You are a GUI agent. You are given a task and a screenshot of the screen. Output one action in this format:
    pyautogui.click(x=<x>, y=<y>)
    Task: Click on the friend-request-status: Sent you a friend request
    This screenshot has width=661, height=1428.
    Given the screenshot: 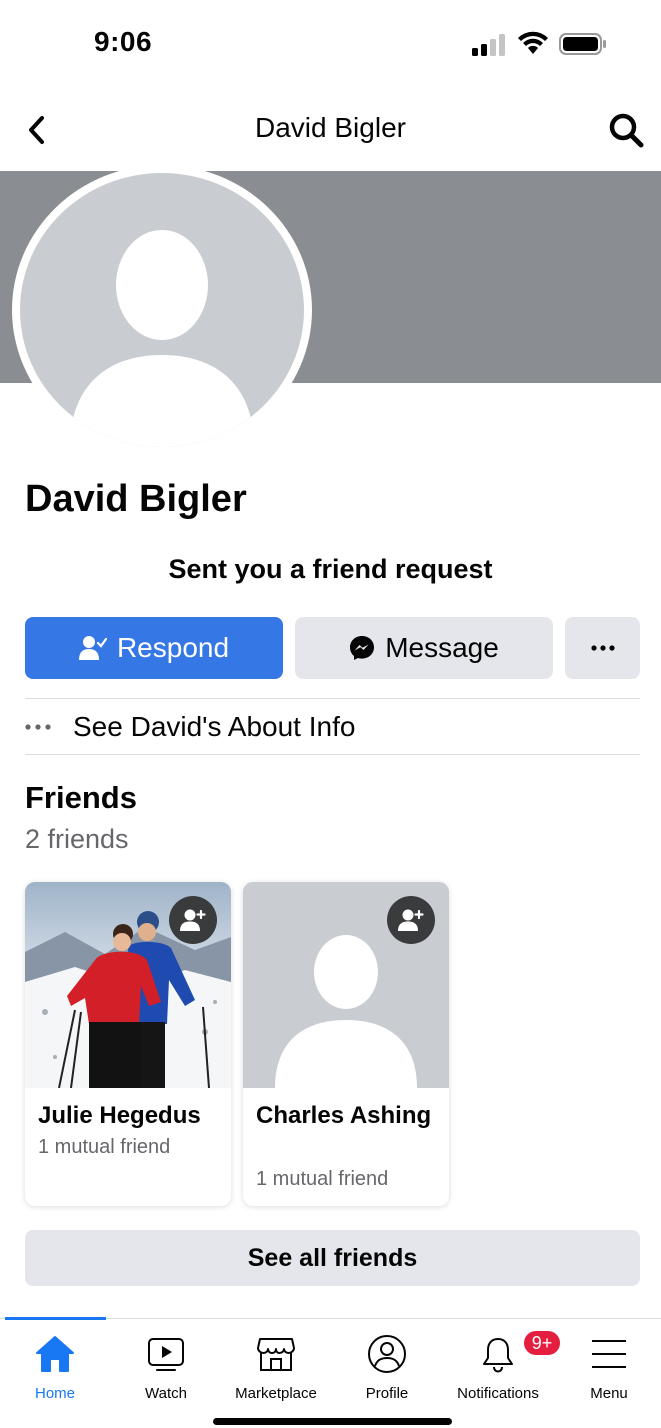 What is the action you would take?
    pyautogui.click(x=330, y=569)
    